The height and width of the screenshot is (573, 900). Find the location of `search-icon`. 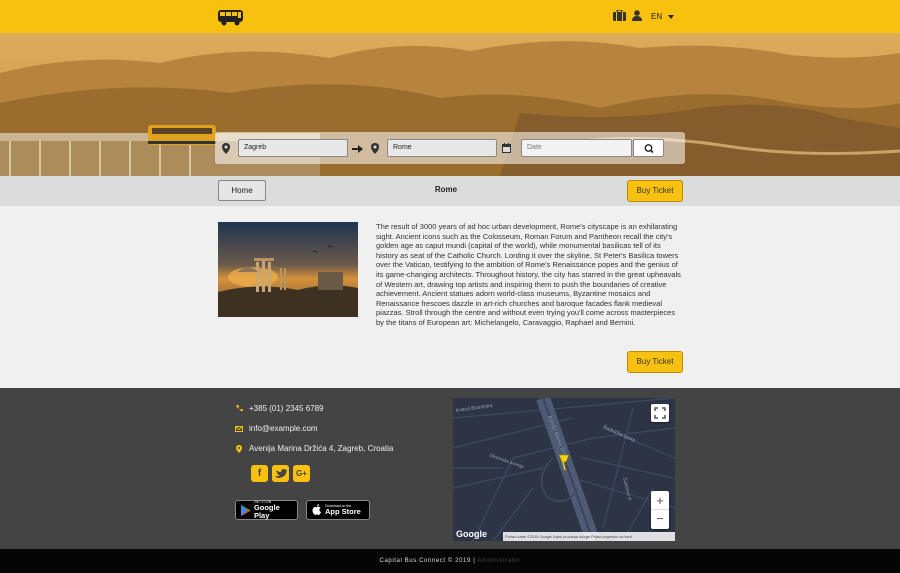

search-icon is located at coordinates (649, 149).